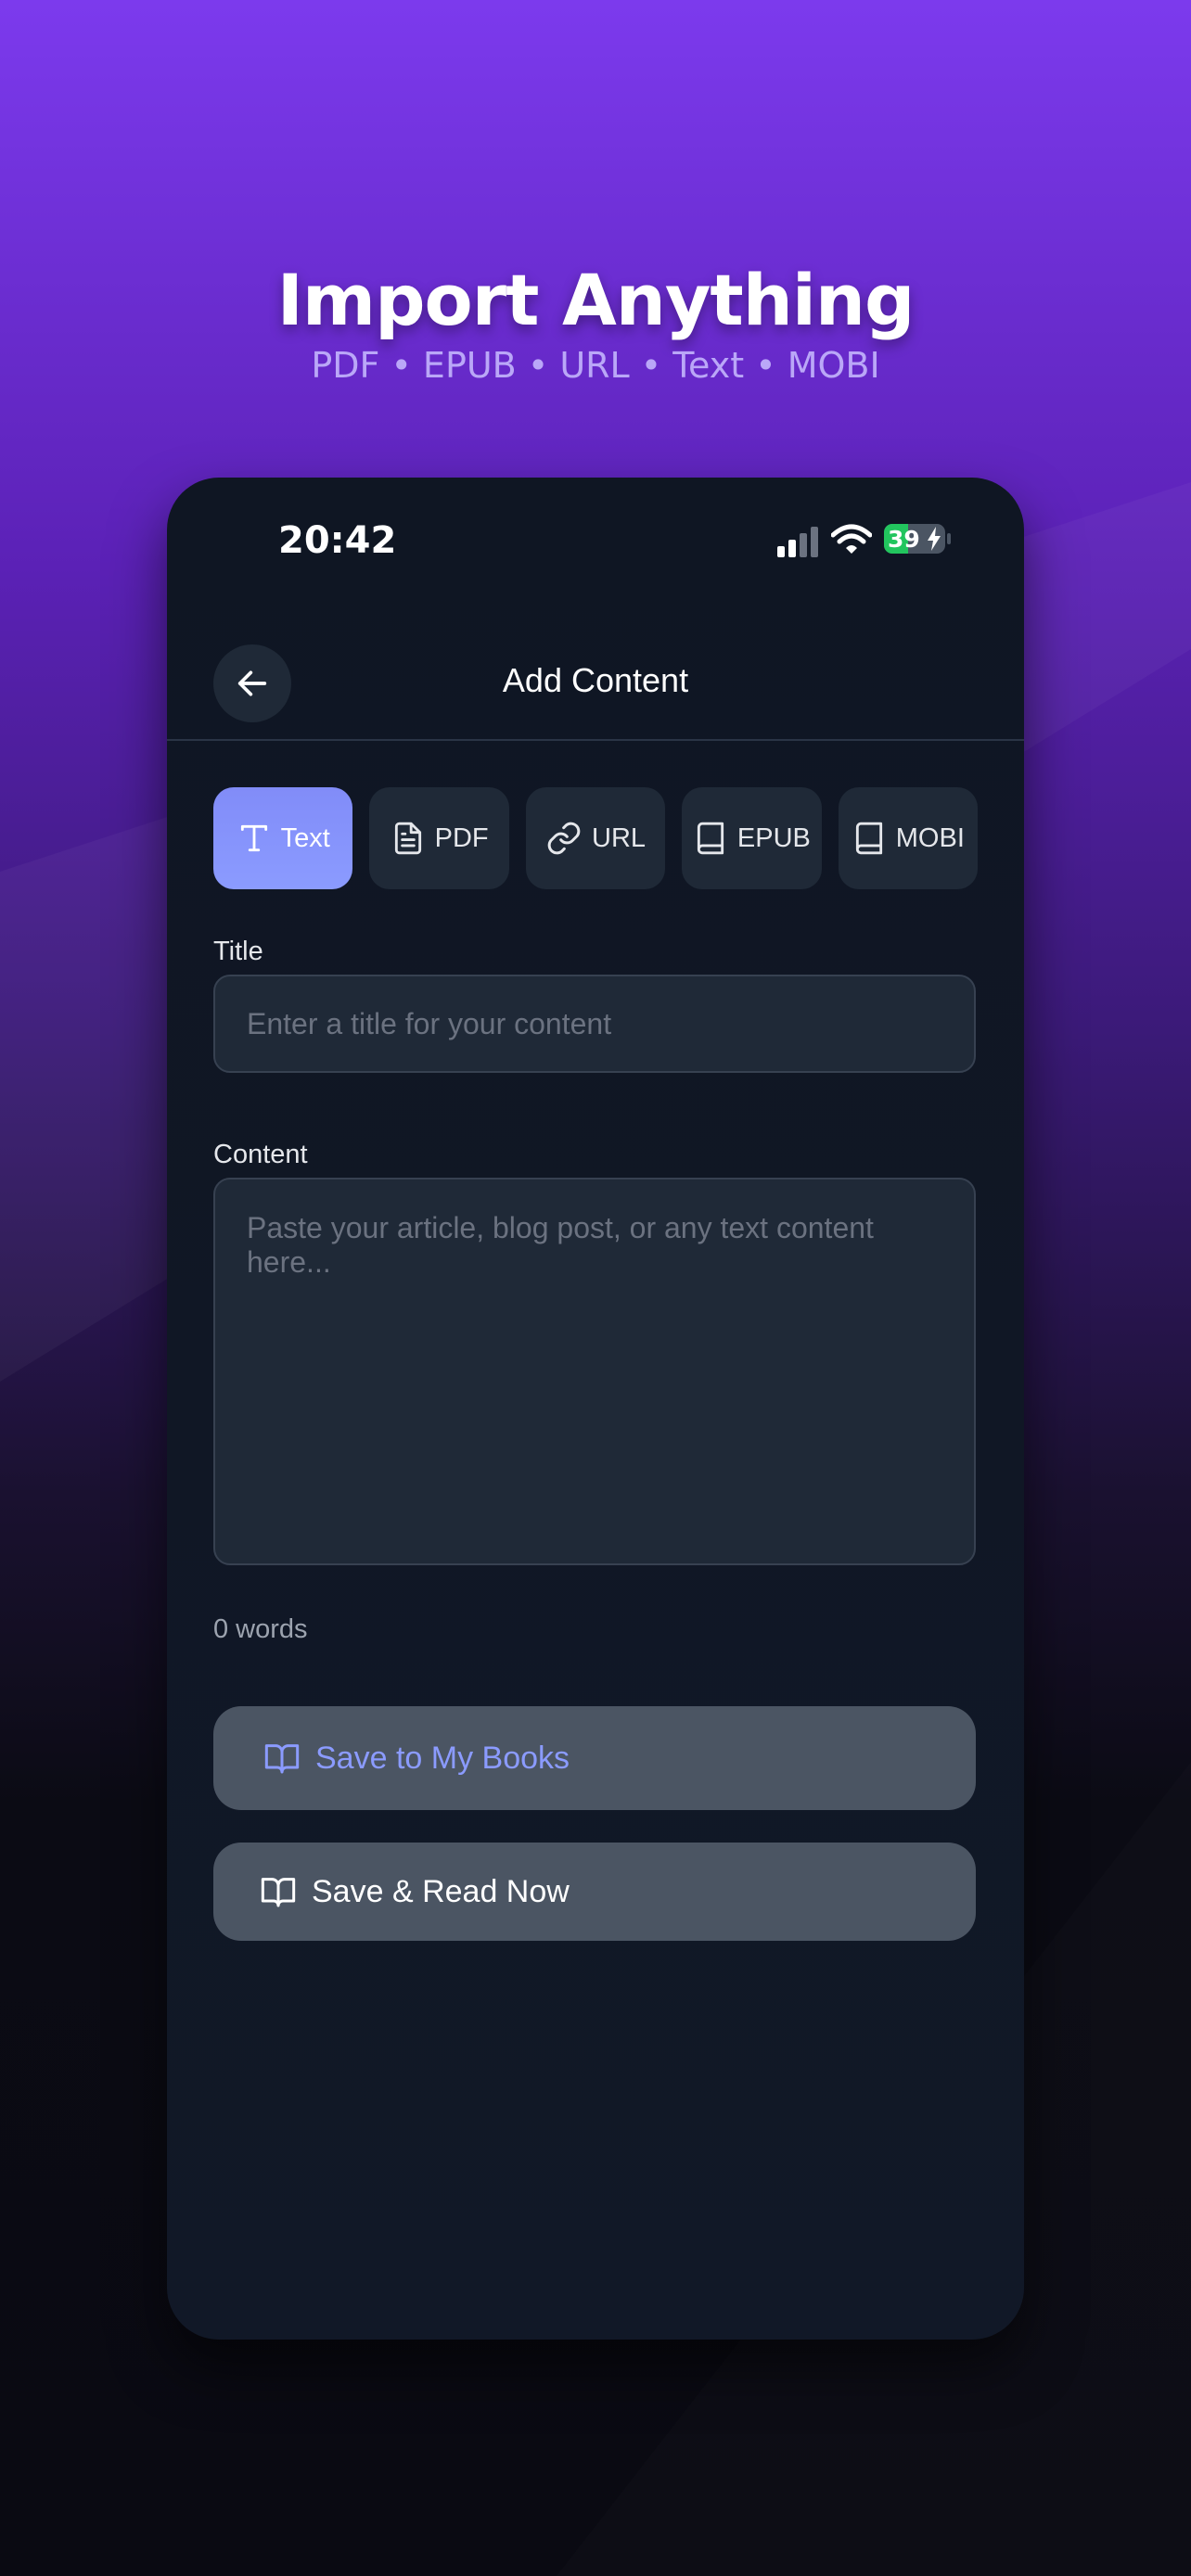 This screenshot has height=2576, width=1191. I want to click on page-title: Add Content, so click(595, 680).